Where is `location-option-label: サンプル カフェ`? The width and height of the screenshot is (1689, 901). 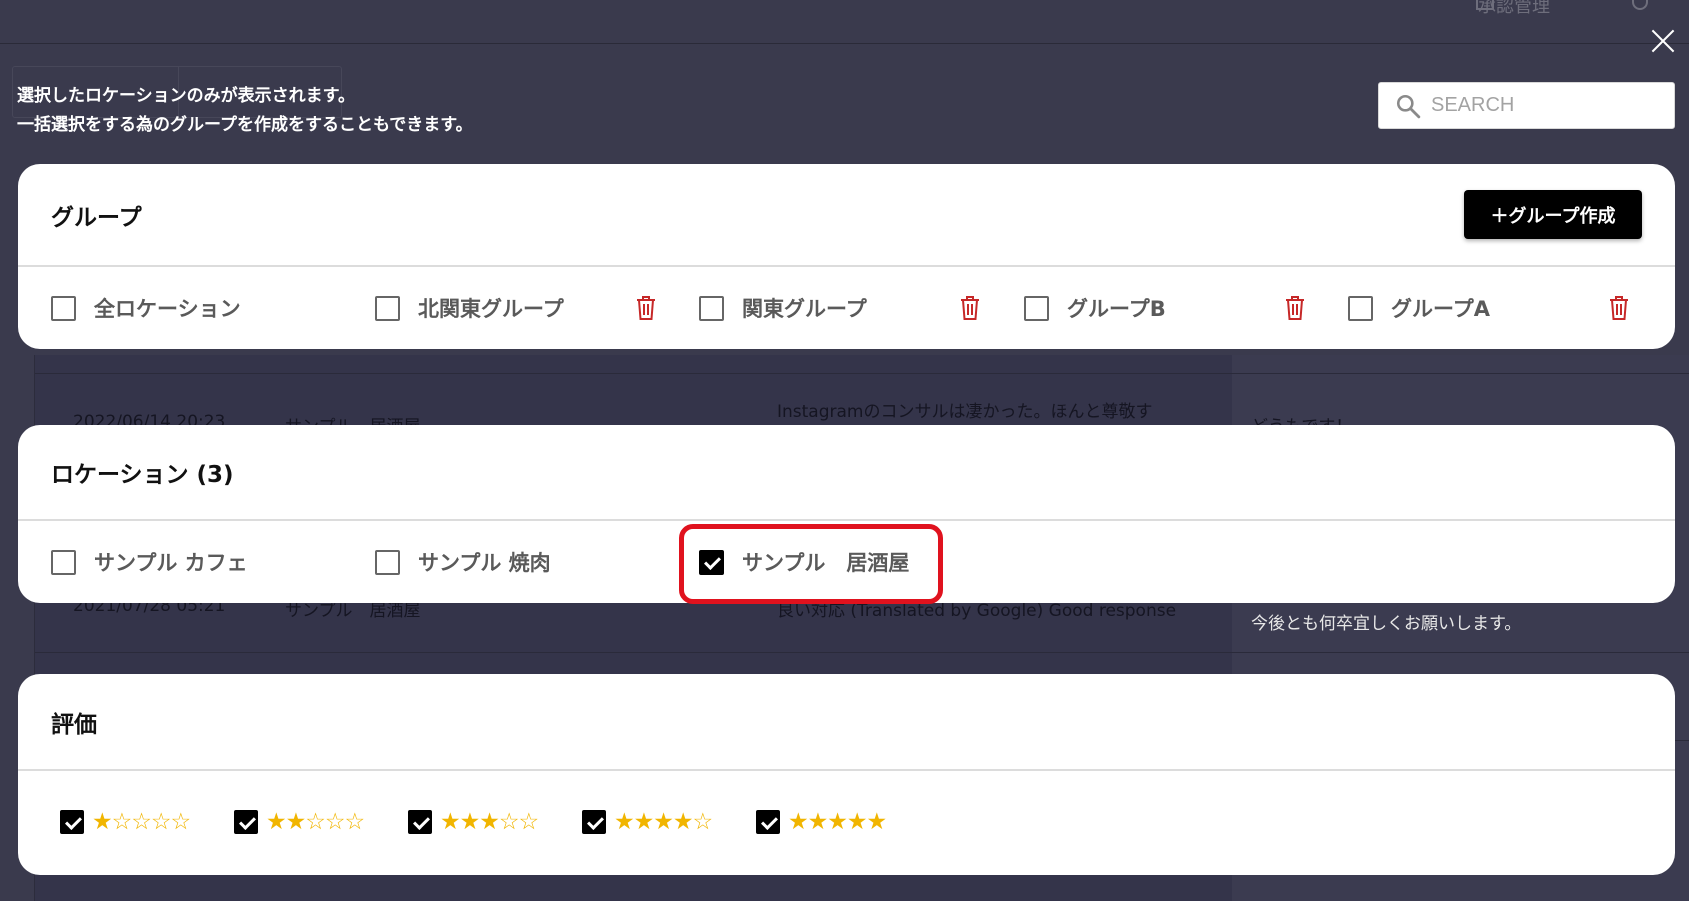
location-option-label: サンプル カフェ is located at coordinates (171, 563).